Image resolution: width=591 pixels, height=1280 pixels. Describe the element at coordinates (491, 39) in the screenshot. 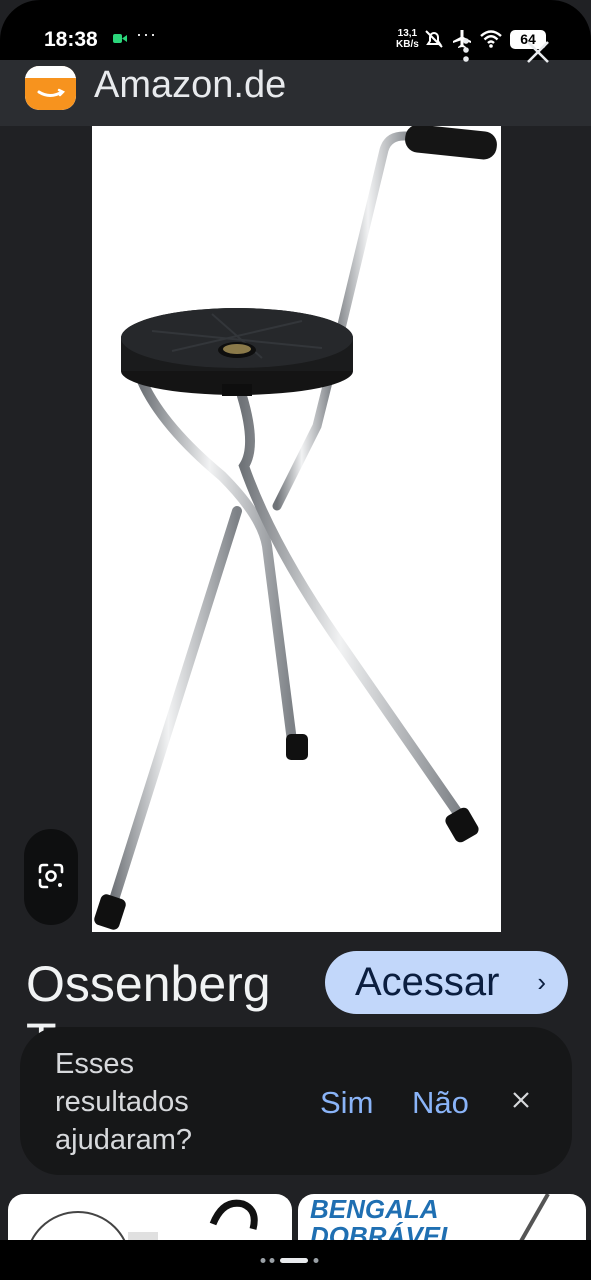

I see `wifi-icon` at that location.